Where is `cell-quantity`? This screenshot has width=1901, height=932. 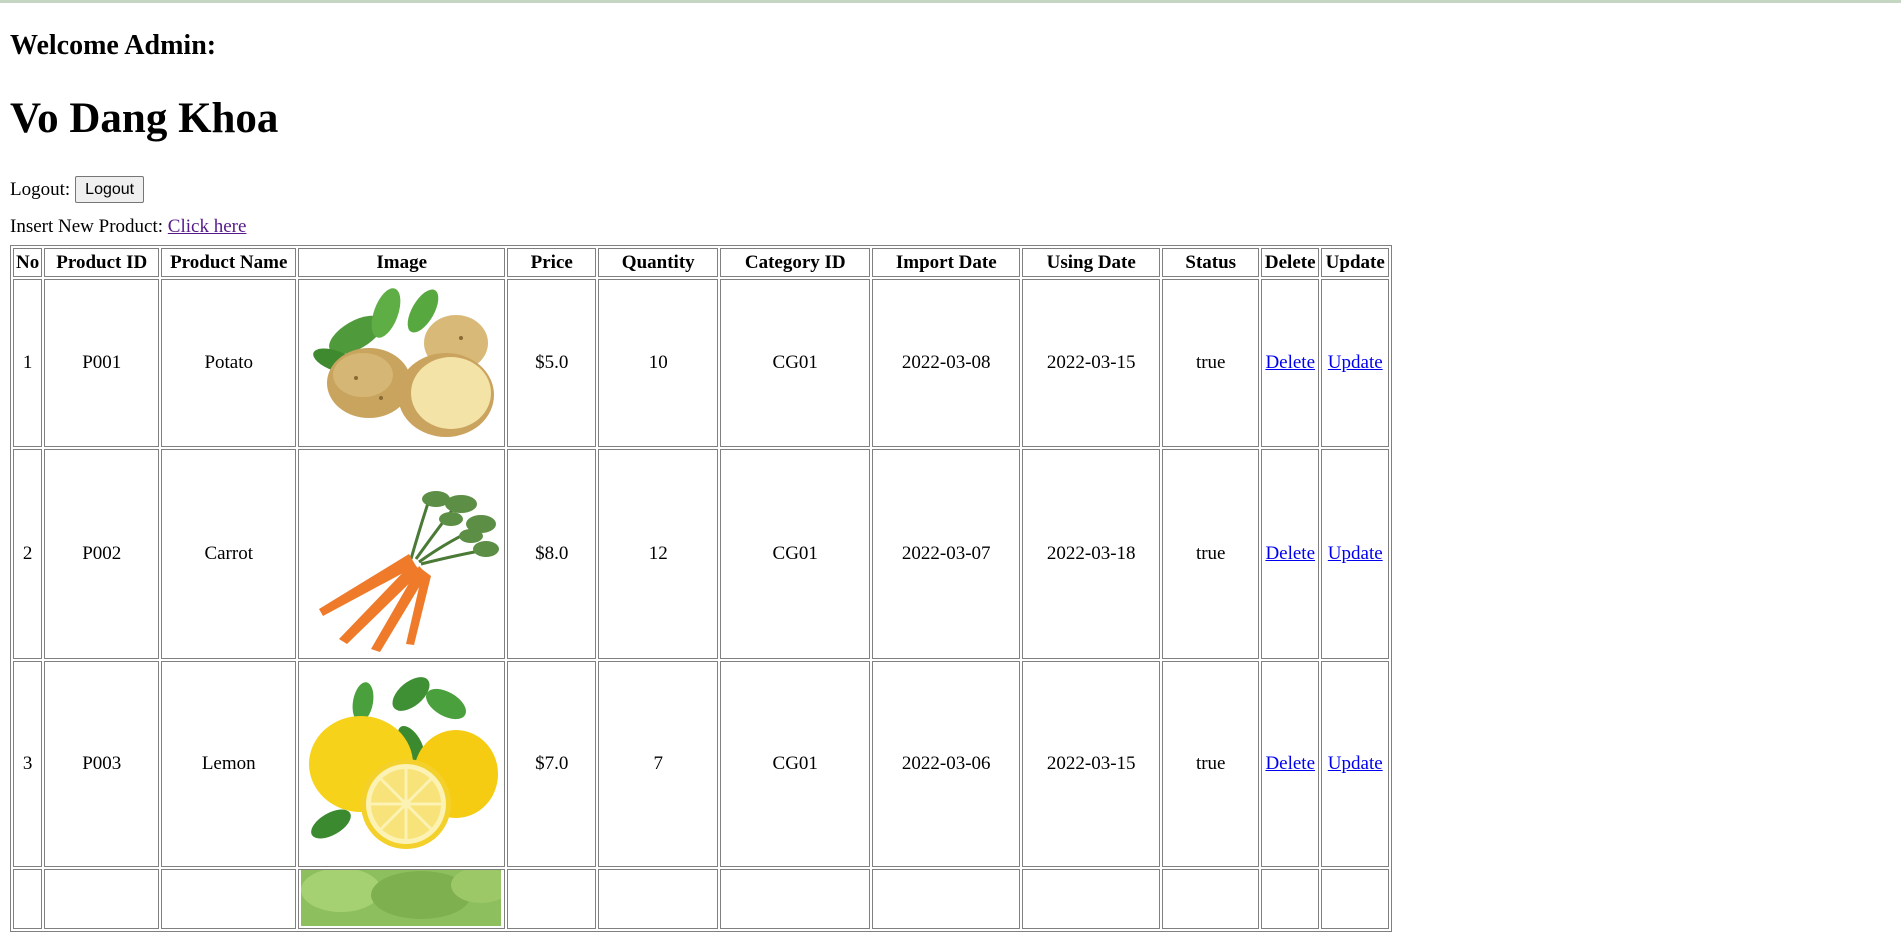 cell-quantity is located at coordinates (658, 899).